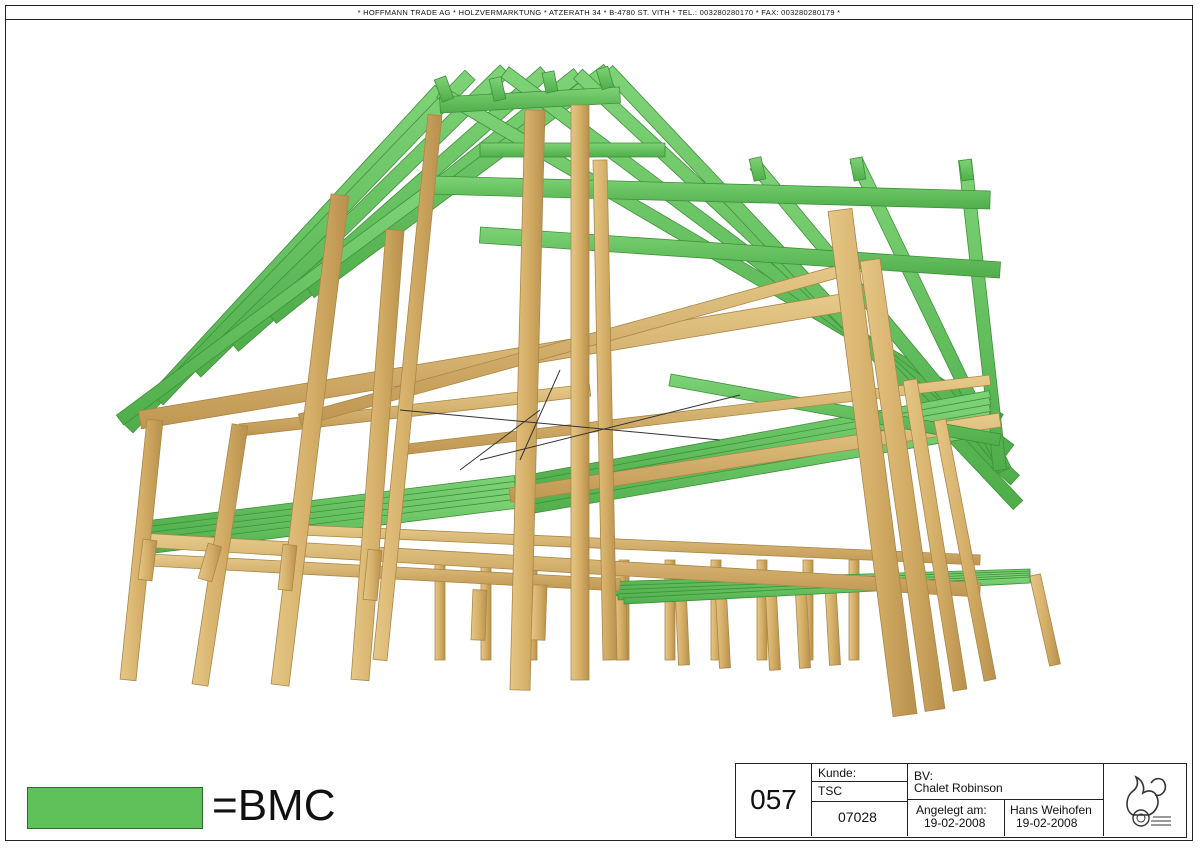 This screenshot has width=1200, height=848. I want to click on bmc-legend-swatch, so click(115, 808).